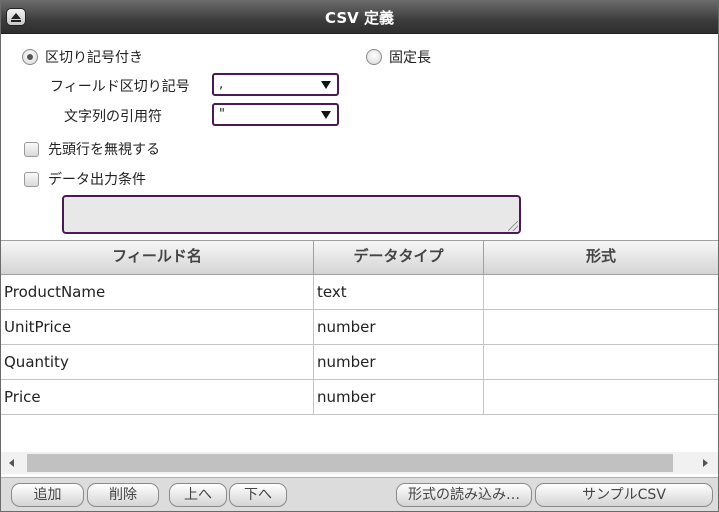 The image size is (719, 512). I want to click on scrollbar-thumb, so click(350, 463).